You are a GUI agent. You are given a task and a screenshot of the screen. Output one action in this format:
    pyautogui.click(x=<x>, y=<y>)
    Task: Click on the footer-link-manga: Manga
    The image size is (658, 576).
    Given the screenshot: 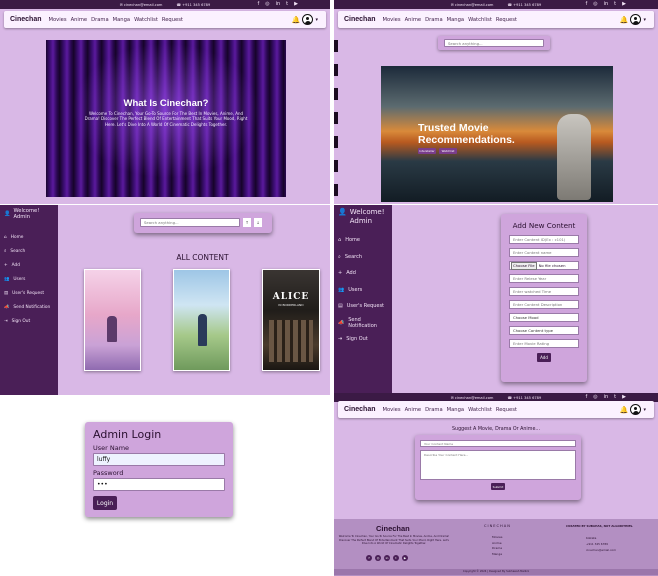 What is the action you would take?
    pyautogui.click(x=497, y=555)
    